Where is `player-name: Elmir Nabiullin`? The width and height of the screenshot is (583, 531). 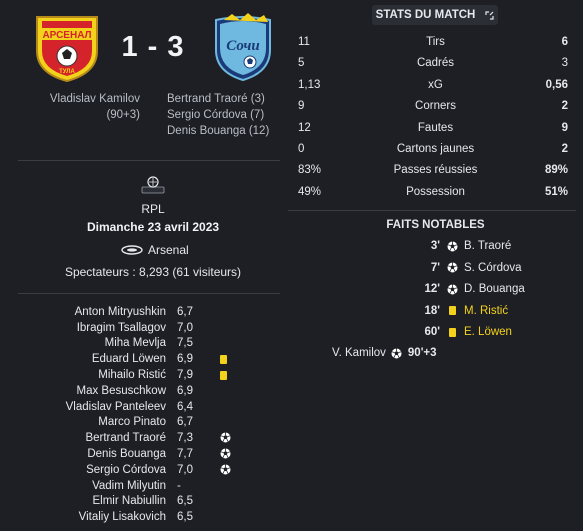 player-name: Elmir Nabiullin is located at coordinates (93, 501).